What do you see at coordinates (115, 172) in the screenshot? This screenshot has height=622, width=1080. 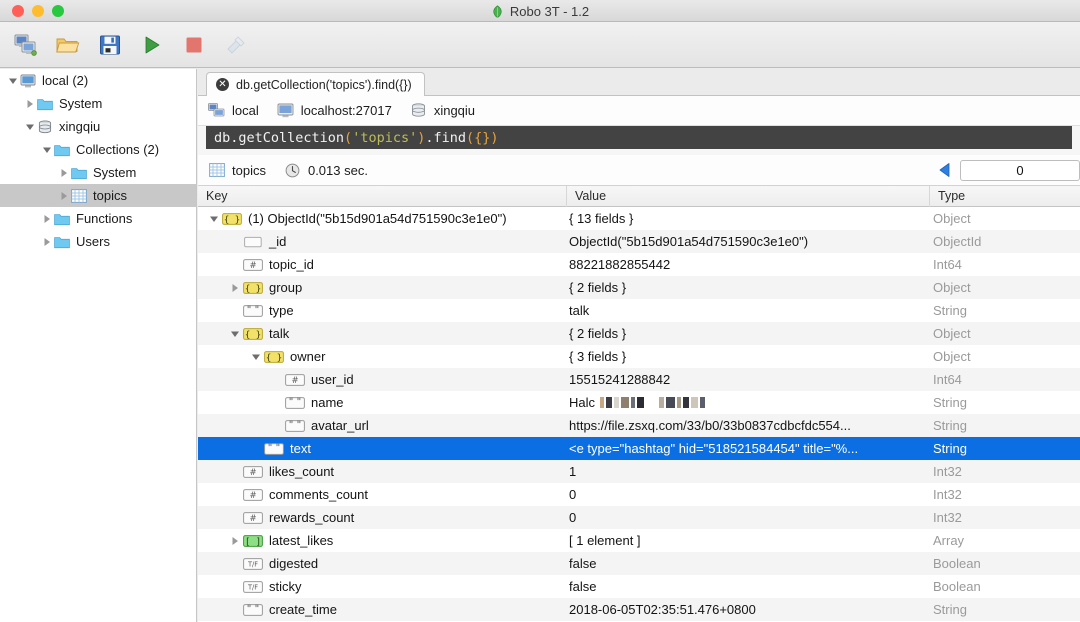 I see `sidebar-item-label: System` at bounding box center [115, 172].